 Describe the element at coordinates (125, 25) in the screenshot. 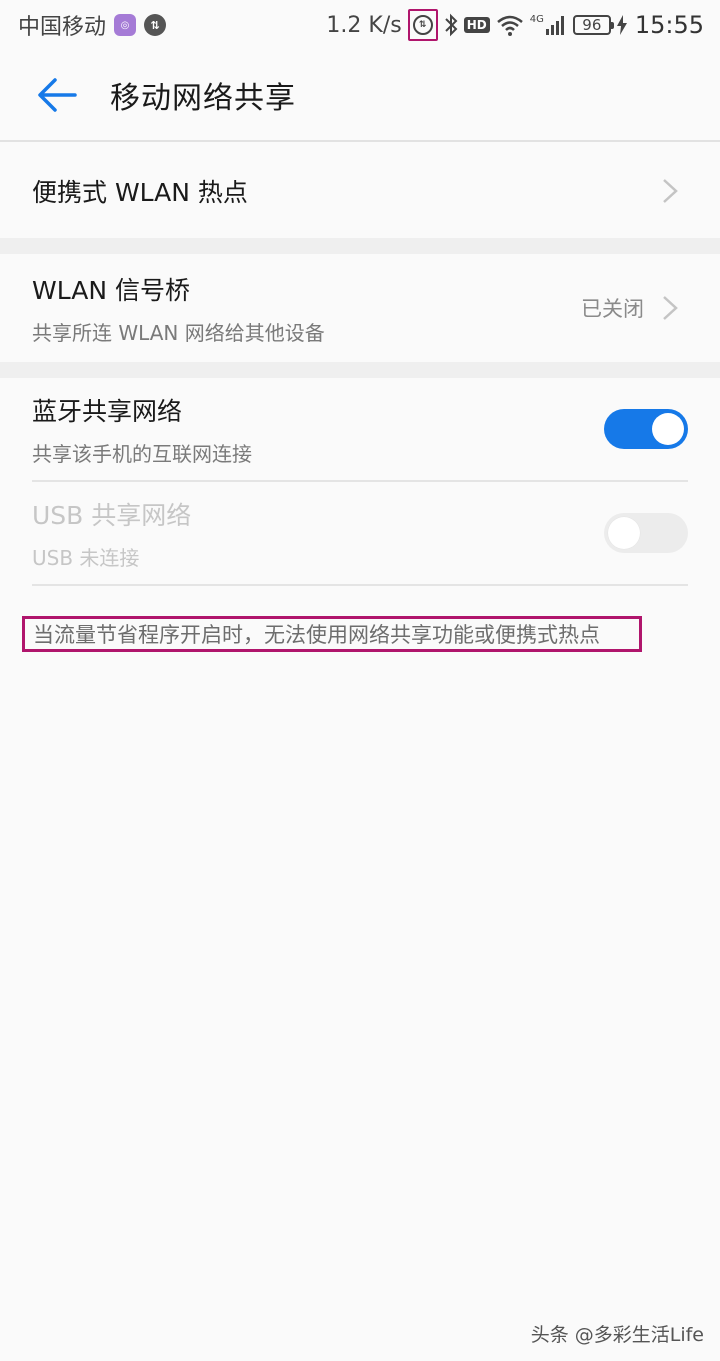

I see `app-notification-icon: ◎` at that location.